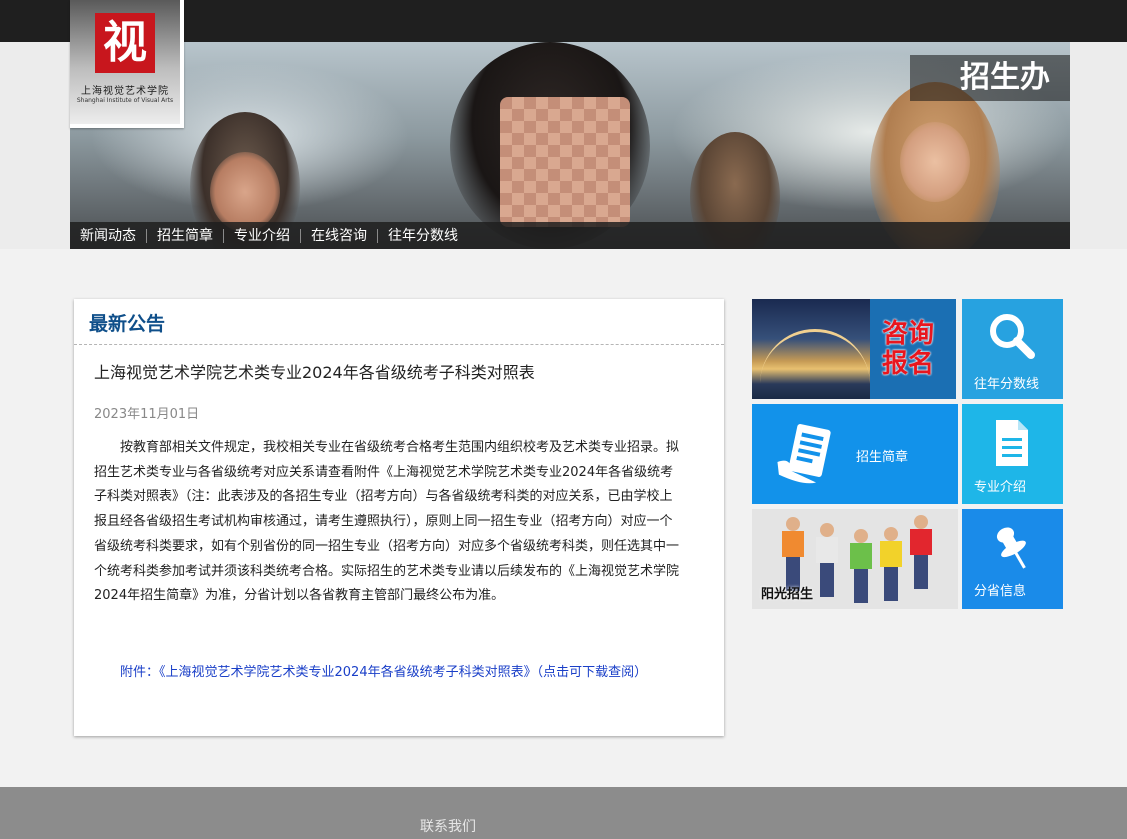  I want to click on province-info-label: 分省信息, so click(1000, 591).